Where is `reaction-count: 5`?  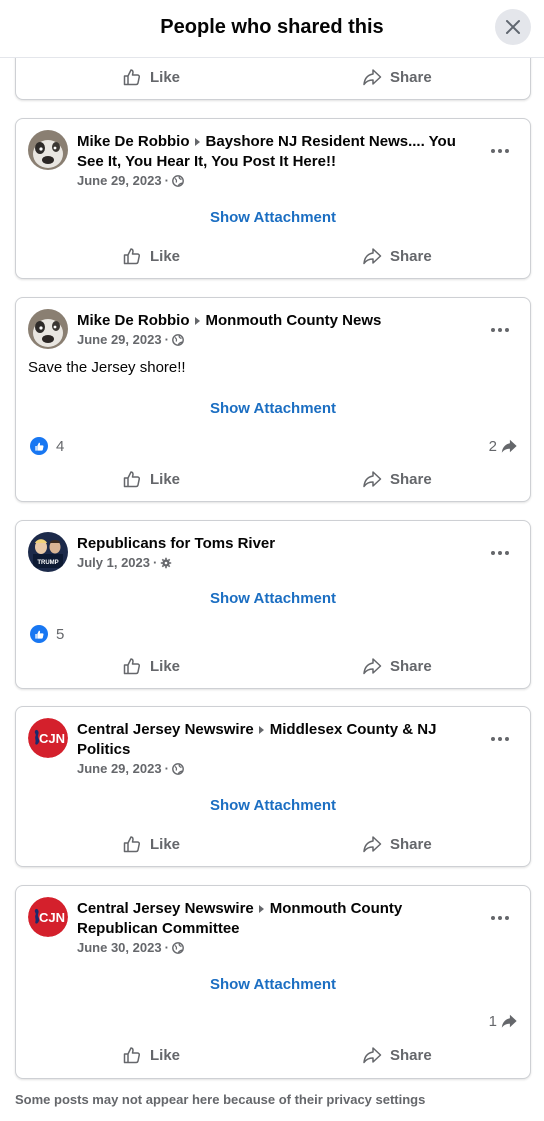 reaction-count: 5 is located at coordinates (60, 634).